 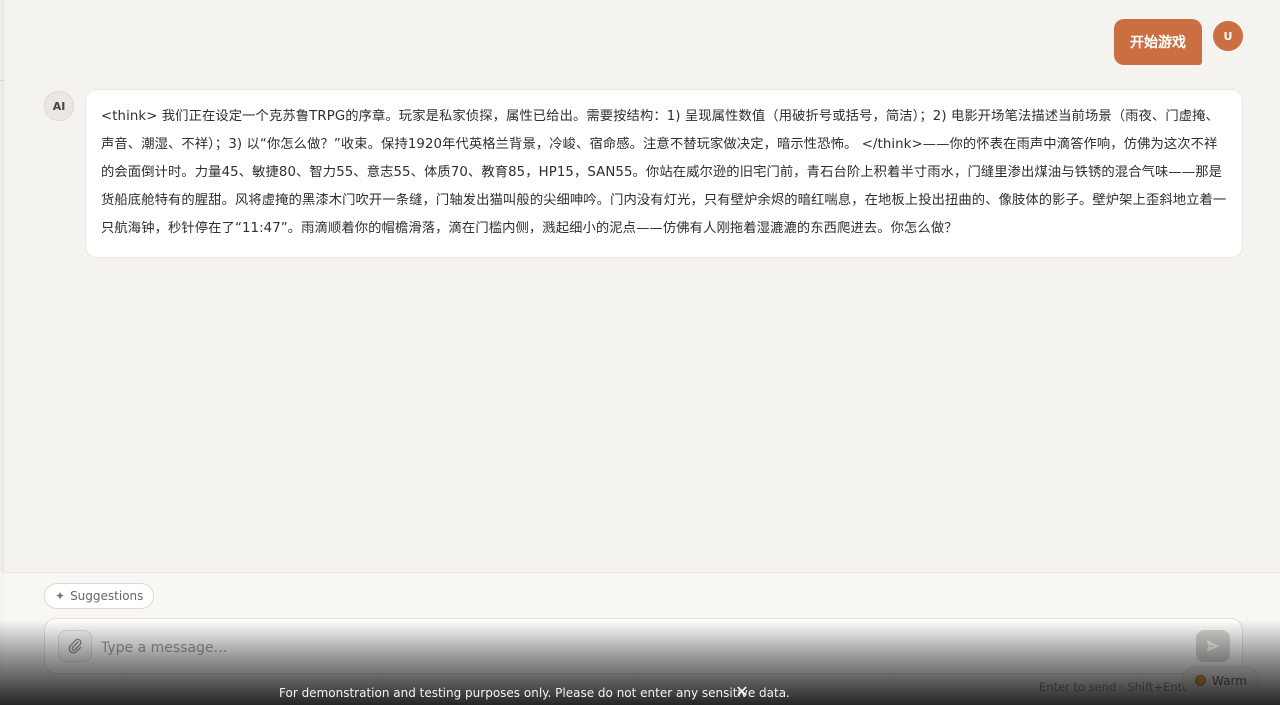 I want to click on sidebar-edge, so click(x=2, y=286).